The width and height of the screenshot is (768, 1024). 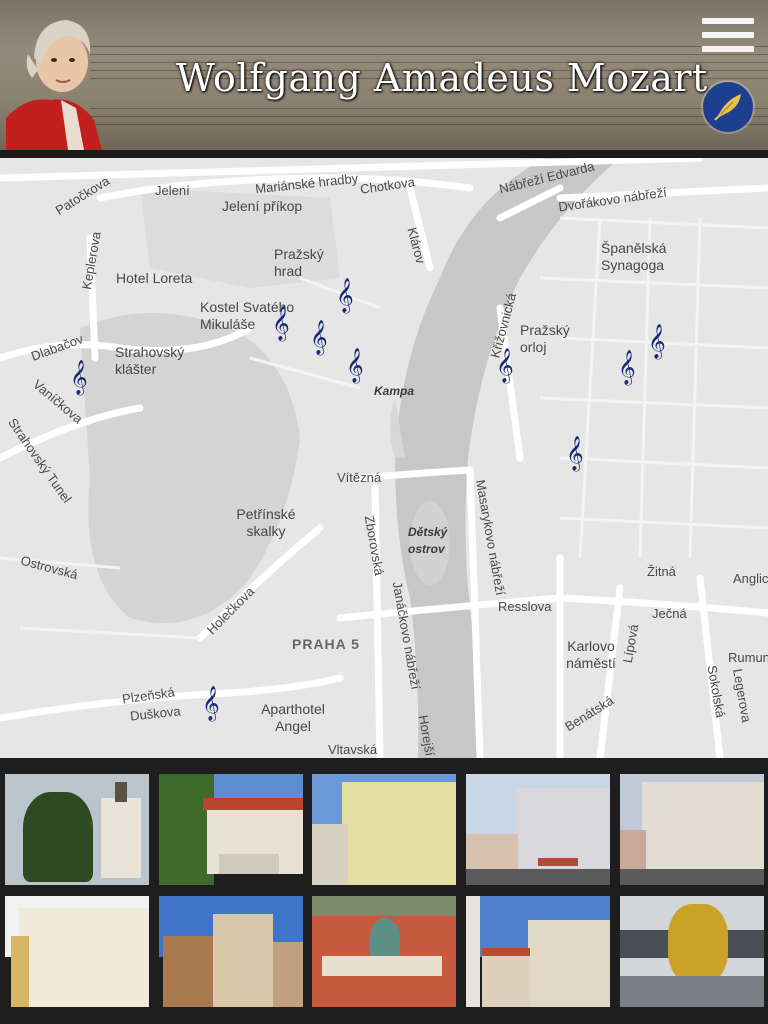 What do you see at coordinates (293, 717) in the screenshot?
I see `place-label: Aparthotel Angel` at bounding box center [293, 717].